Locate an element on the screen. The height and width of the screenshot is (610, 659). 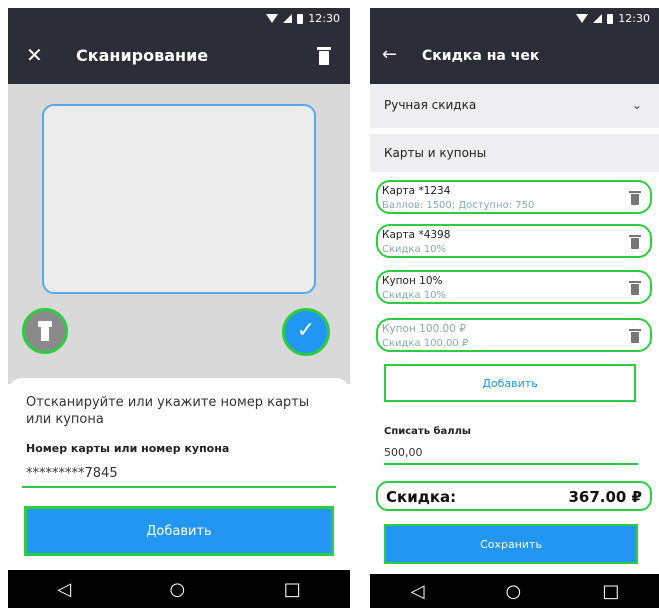
cards-section-header: Карты и купоны is located at coordinates (514, 153).